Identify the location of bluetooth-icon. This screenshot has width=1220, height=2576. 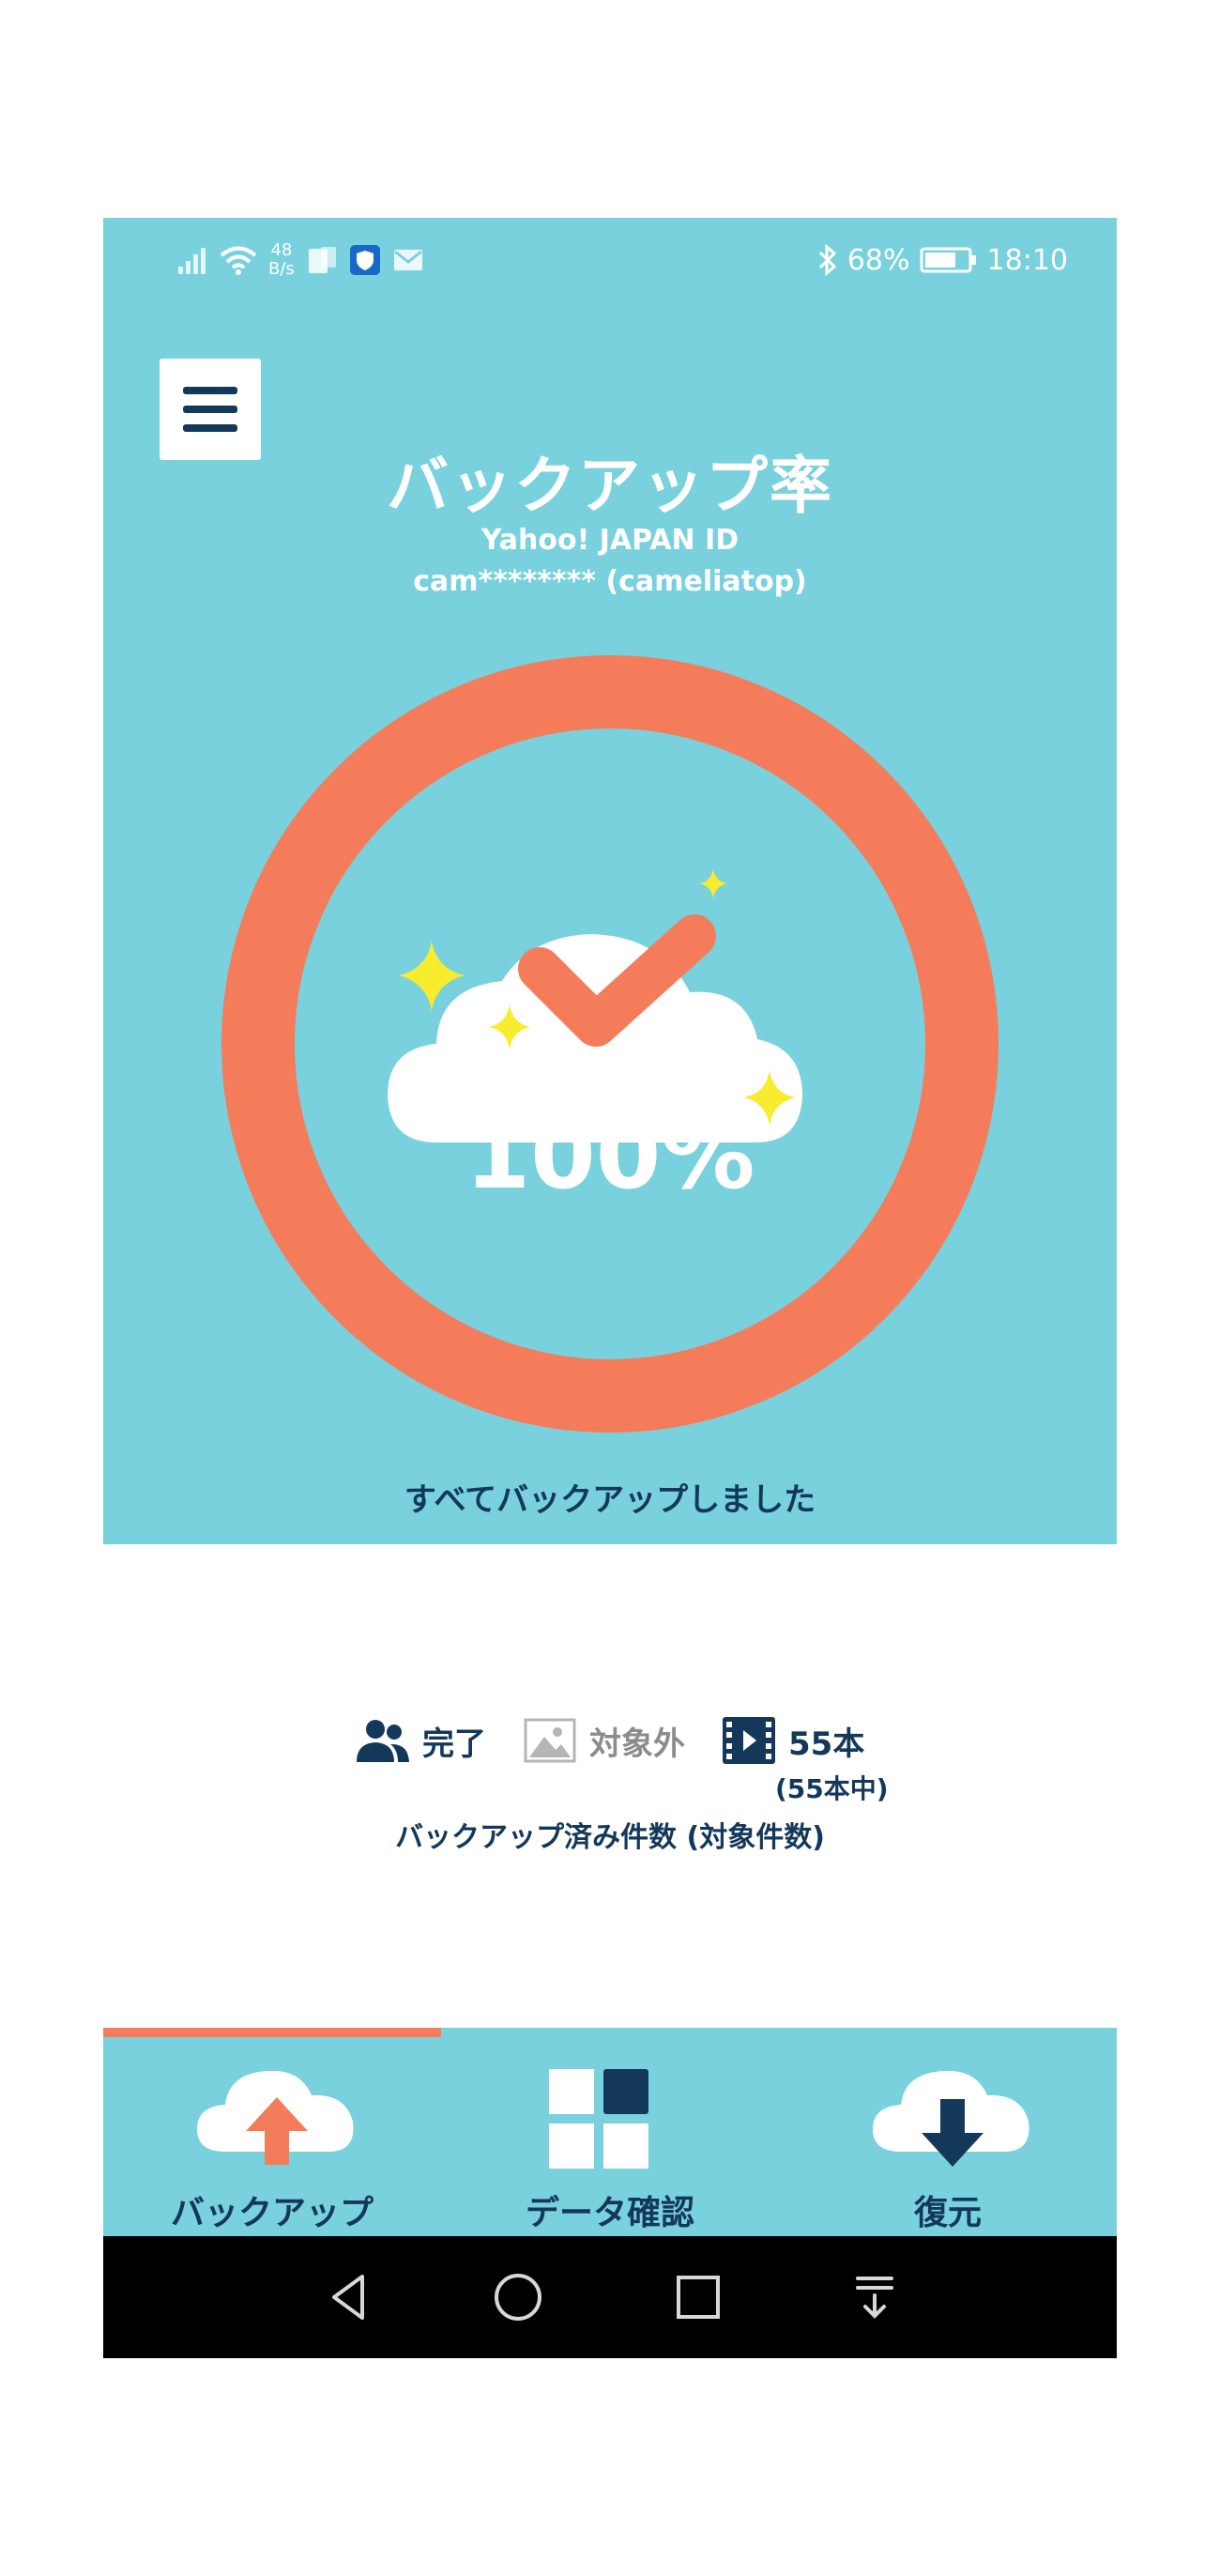
(828, 260).